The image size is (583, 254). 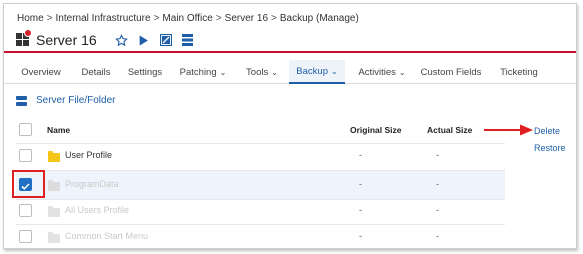 I want to click on column-header-actual-size: Actual Size, so click(x=449, y=130).